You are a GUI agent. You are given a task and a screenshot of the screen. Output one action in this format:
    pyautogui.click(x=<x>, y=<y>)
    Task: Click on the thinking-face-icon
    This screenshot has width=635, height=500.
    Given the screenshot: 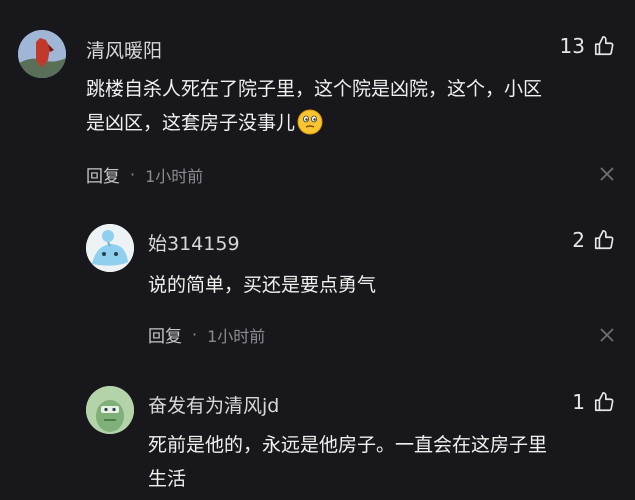 What is the action you would take?
    pyautogui.click(x=310, y=122)
    